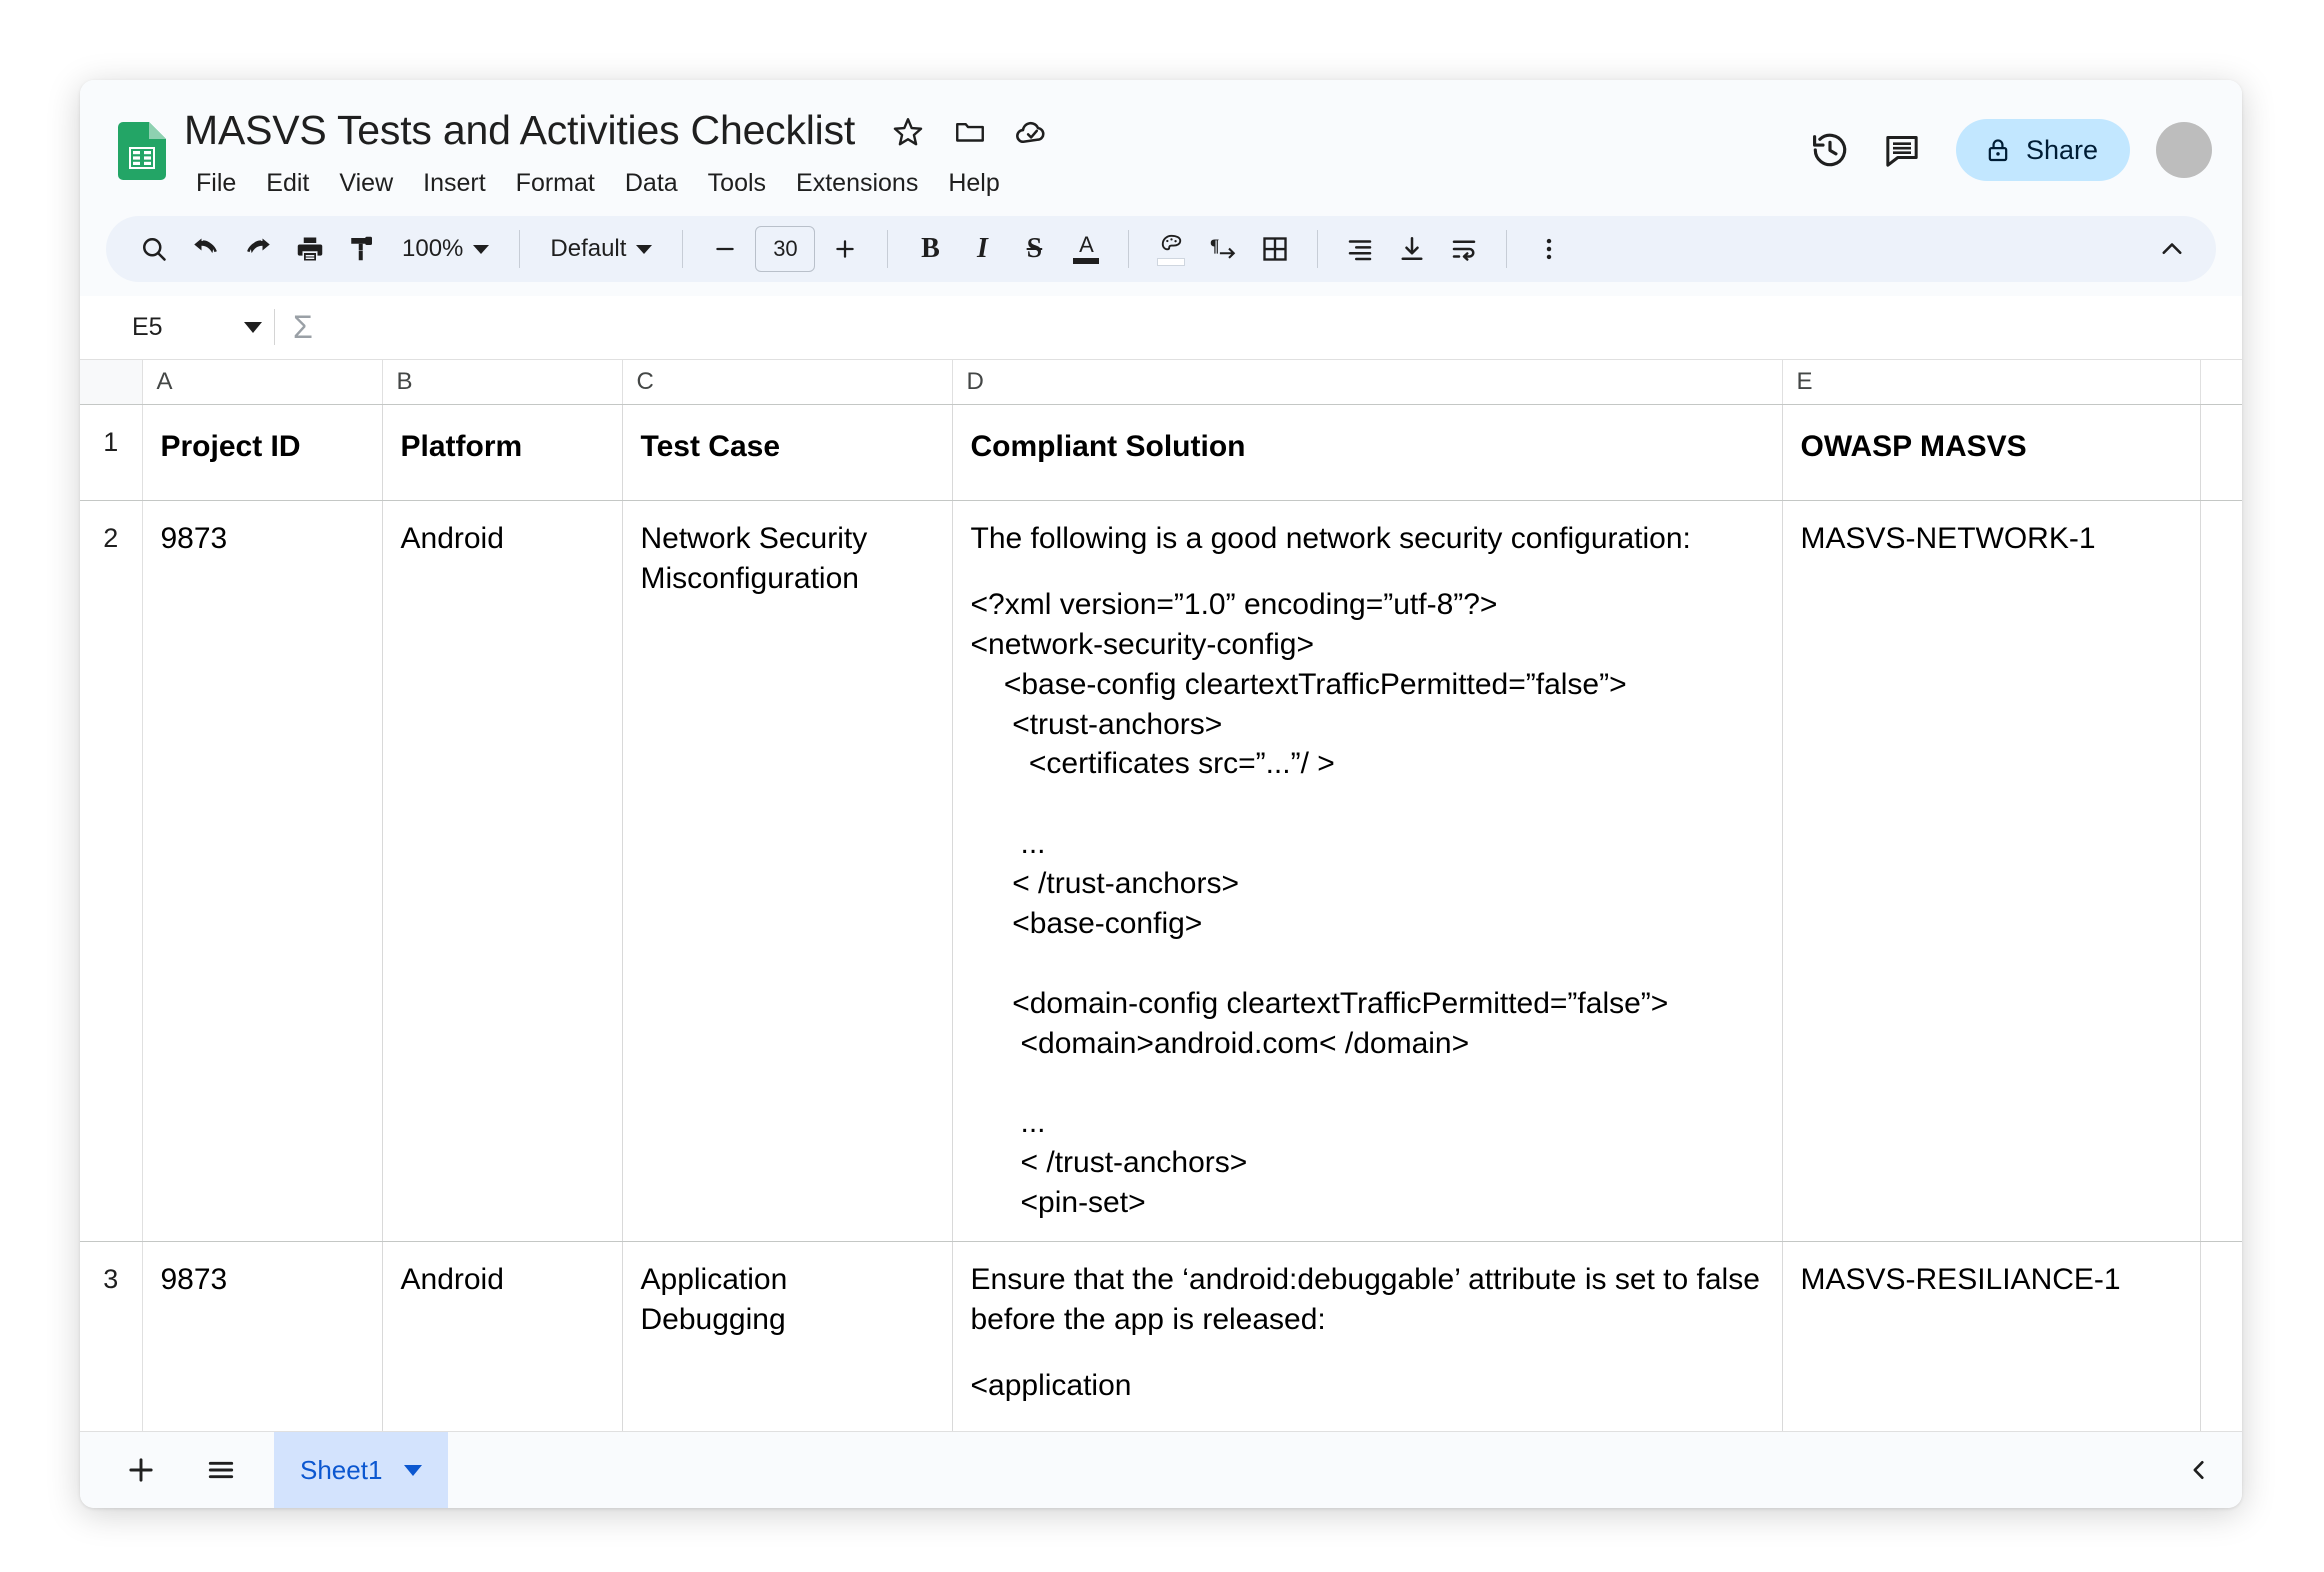  What do you see at coordinates (287, 183) in the screenshot?
I see `menu-item-edit: Edit` at bounding box center [287, 183].